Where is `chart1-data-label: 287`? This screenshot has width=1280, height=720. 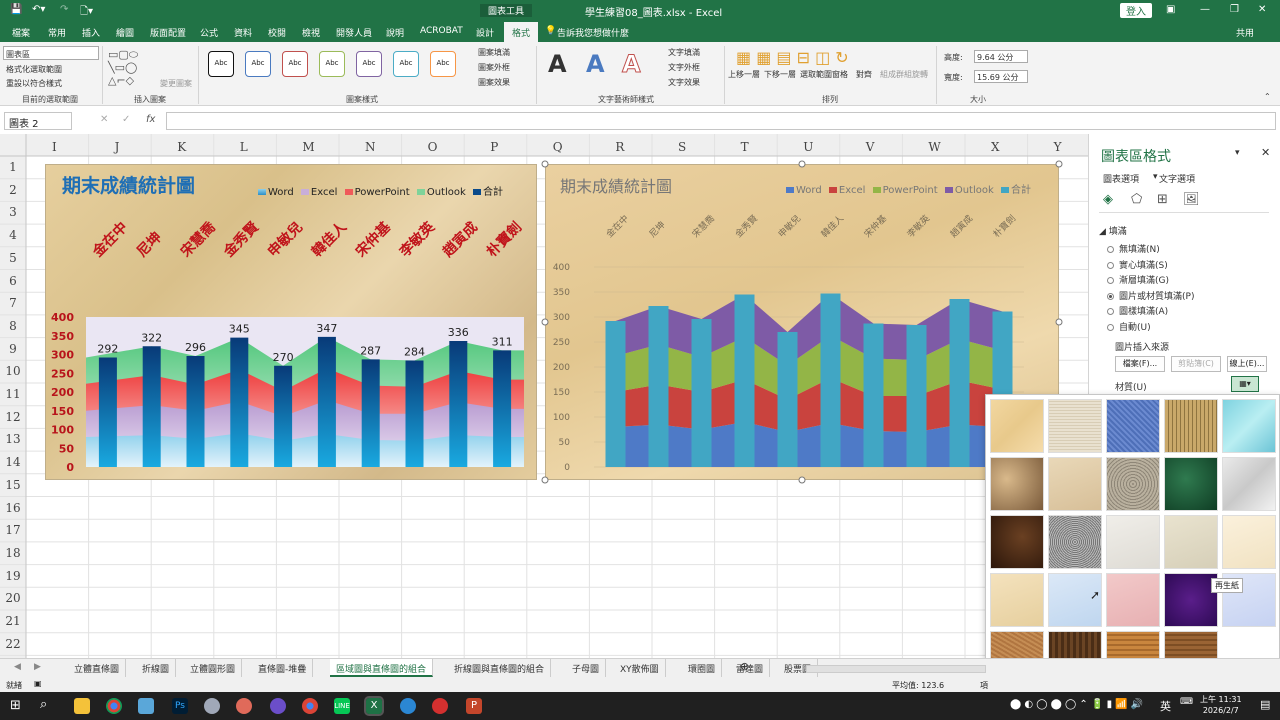 chart1-data-label: 287 is located at coordinates (370, 350).